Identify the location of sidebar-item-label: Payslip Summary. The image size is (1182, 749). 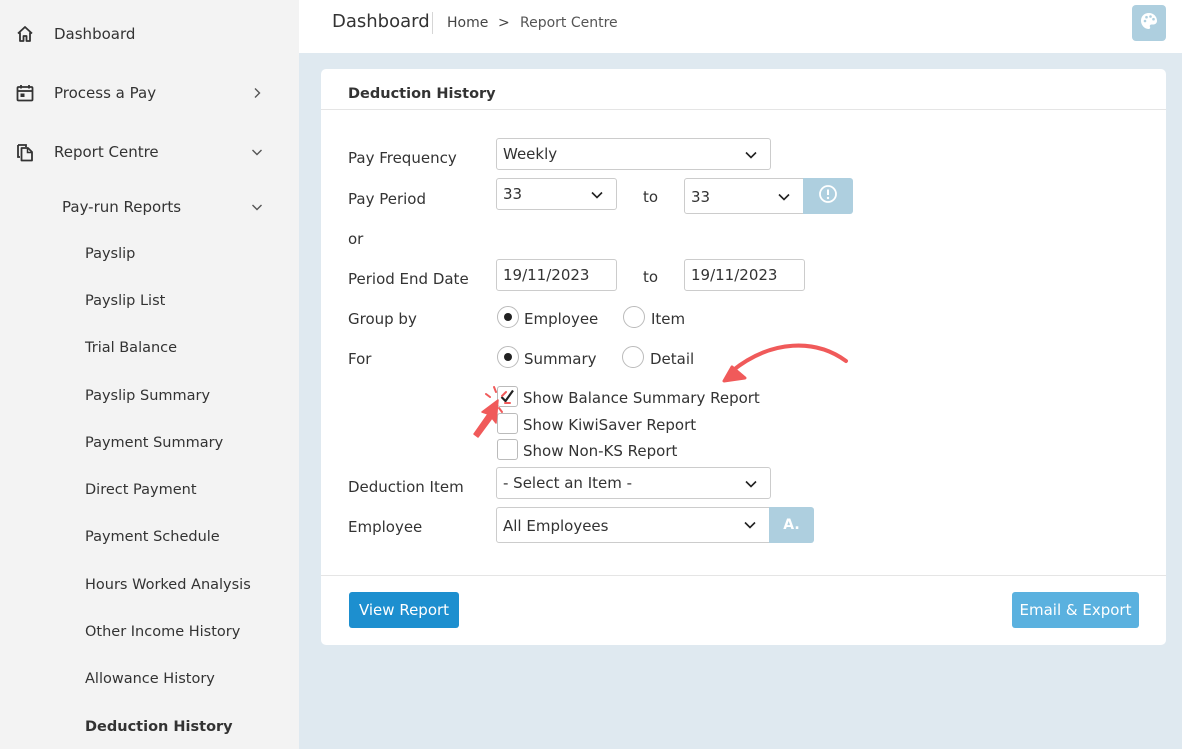
(148, 396).